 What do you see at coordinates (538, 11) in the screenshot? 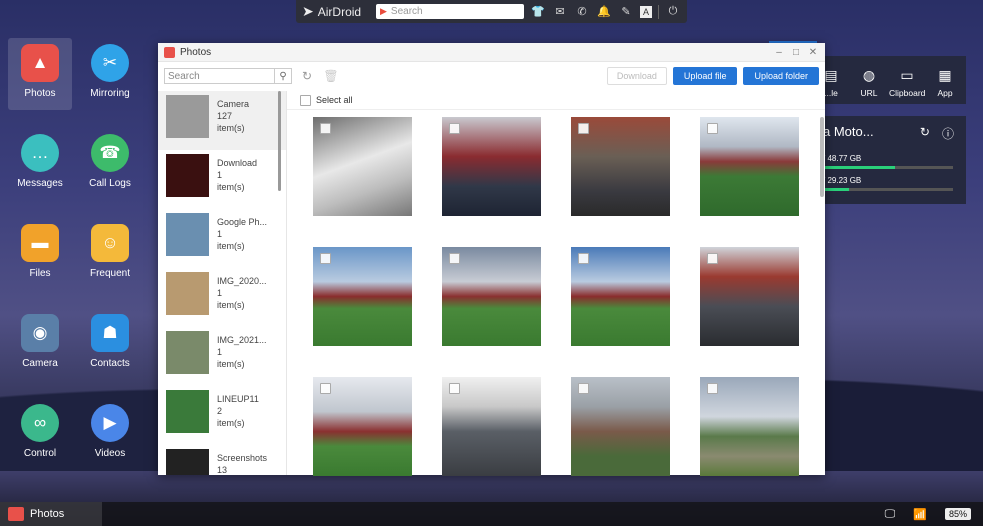
I see `shirt-icon: 👕` at bounding box center [538, 11].